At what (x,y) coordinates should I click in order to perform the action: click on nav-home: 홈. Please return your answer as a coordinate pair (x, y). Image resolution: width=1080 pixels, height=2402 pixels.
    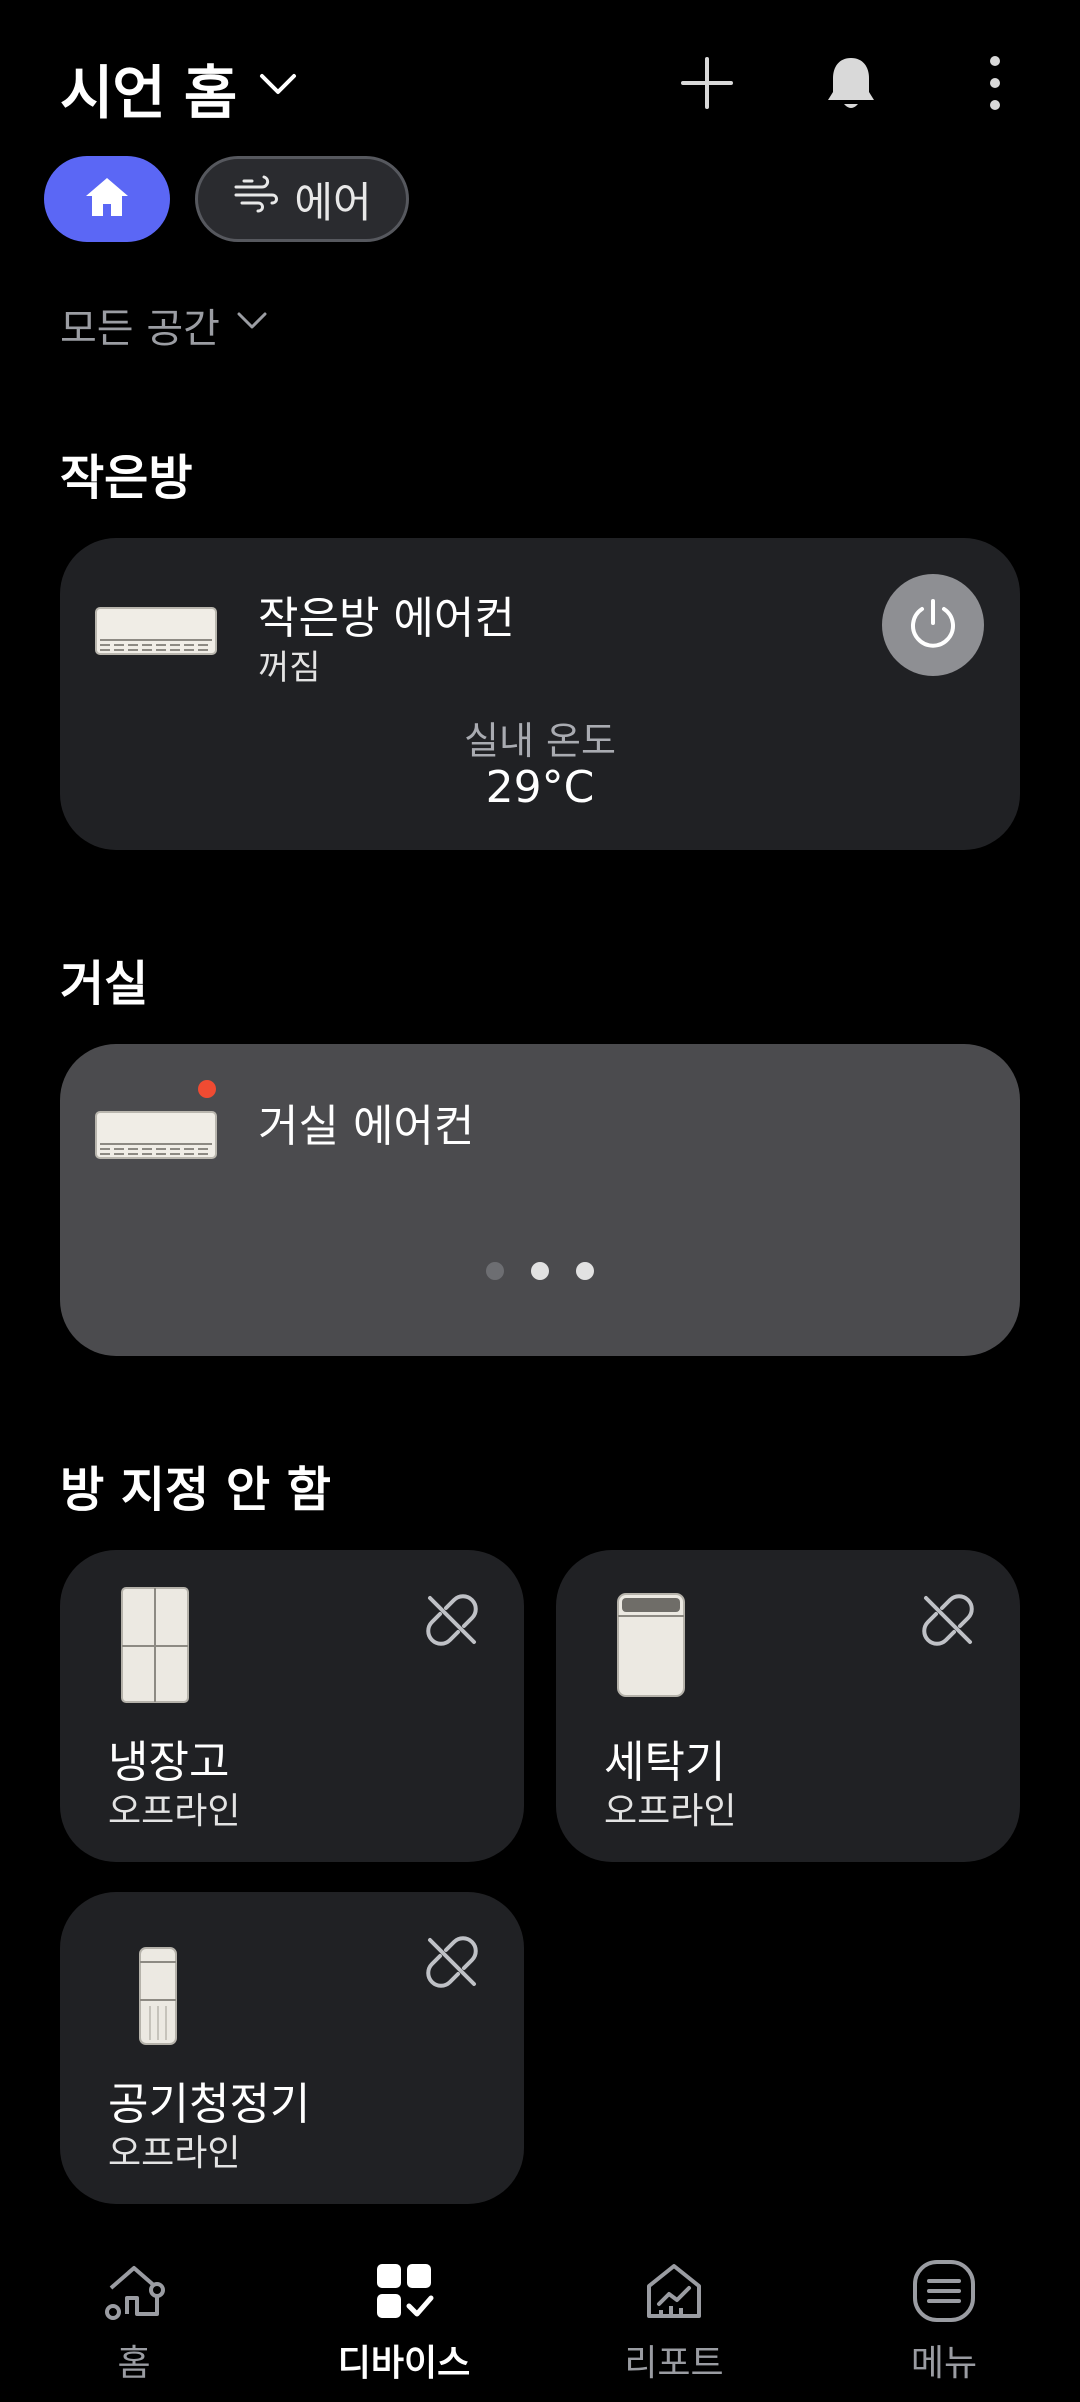
    Looking at the image, I should click on (134, 2322).